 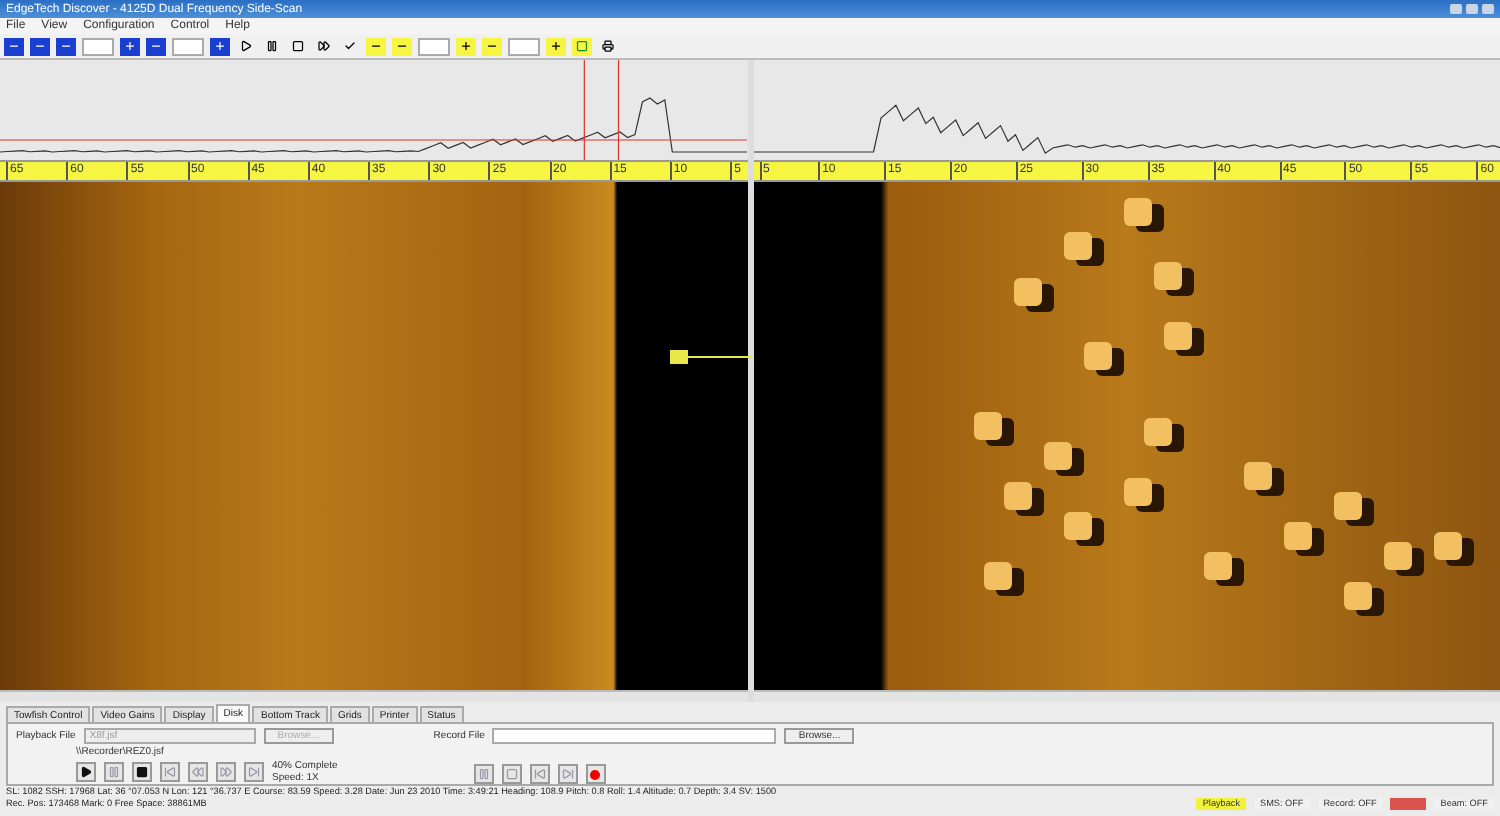 I want to click on rewind-icon, so click(x=198, y=772).